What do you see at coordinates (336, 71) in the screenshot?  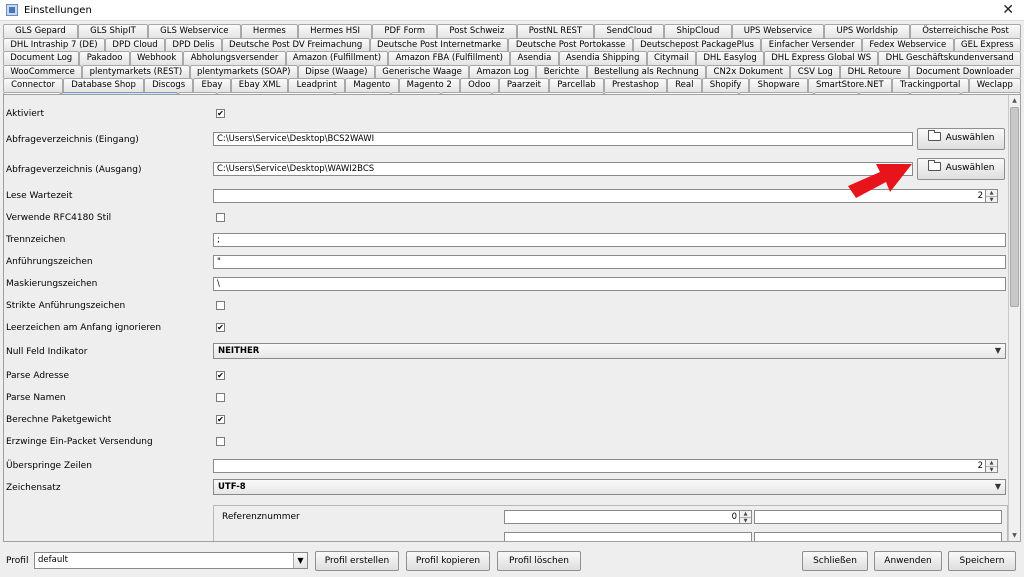 I see `tab-dipse-waage: Dipse (Waage)` at bounding box center [336, 71].